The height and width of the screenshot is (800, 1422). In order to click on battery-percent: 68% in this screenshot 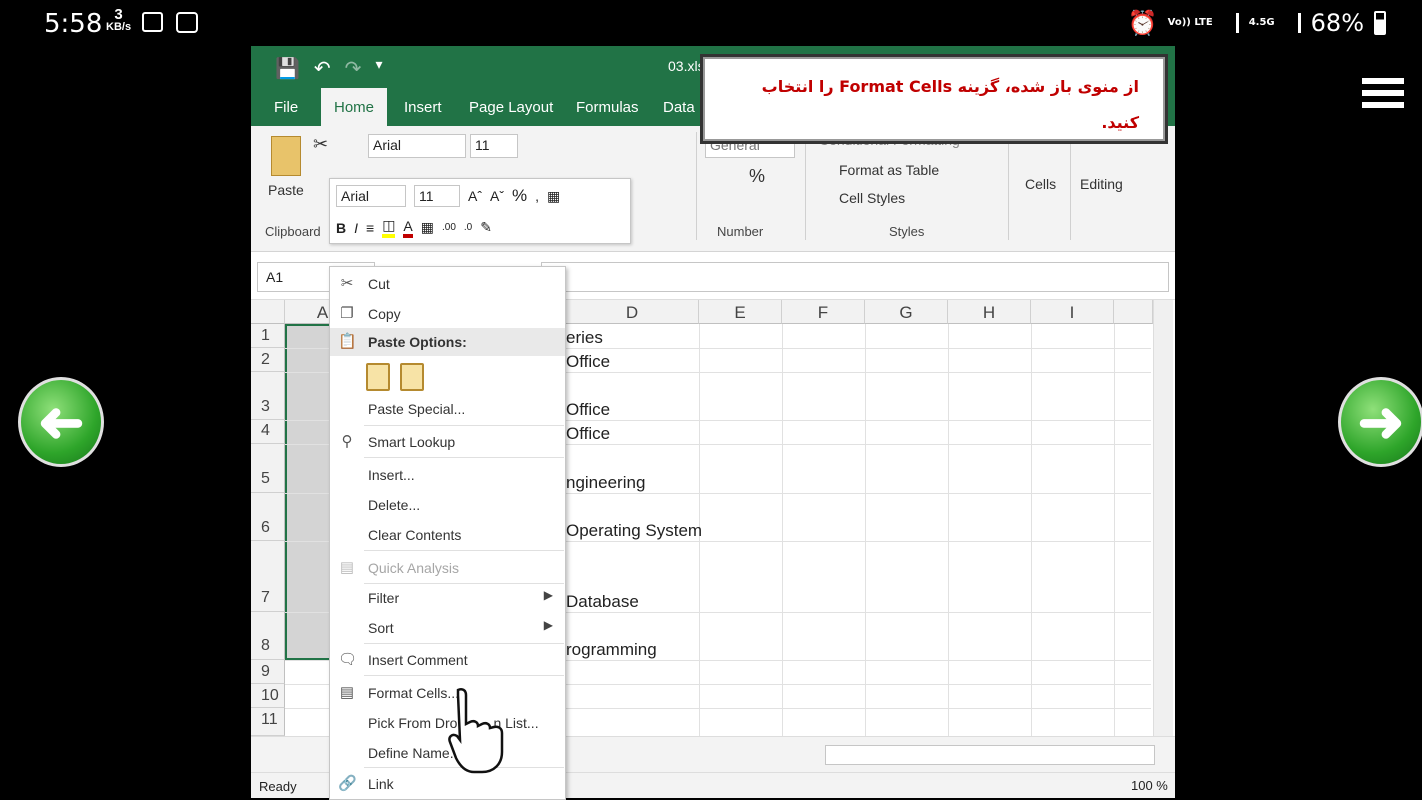, I will do `click(1337, 23)`.